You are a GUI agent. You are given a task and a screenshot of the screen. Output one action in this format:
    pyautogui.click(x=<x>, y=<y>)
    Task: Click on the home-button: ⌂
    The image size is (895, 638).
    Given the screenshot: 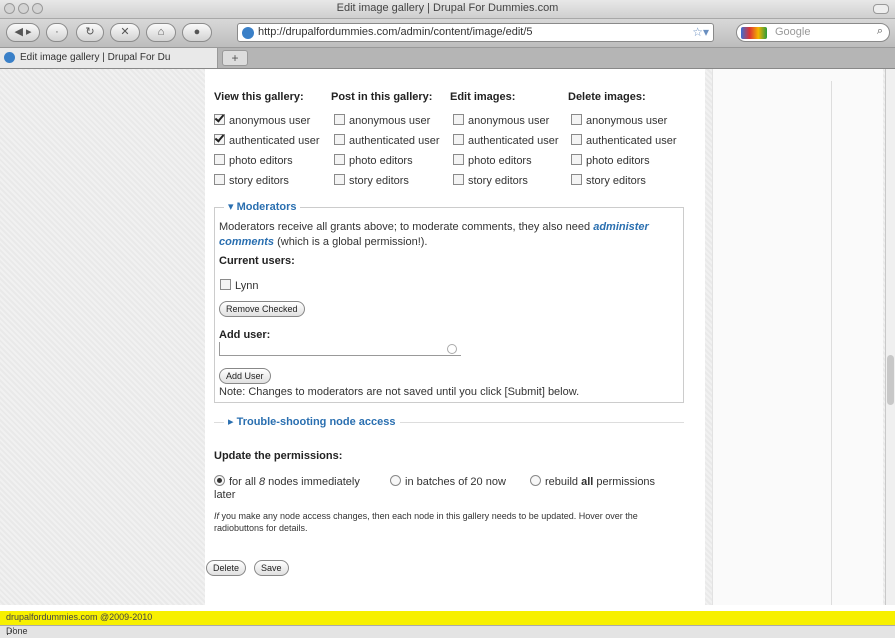 What is the action you would take?
    pyautogui.click(x=161, y=32)
    